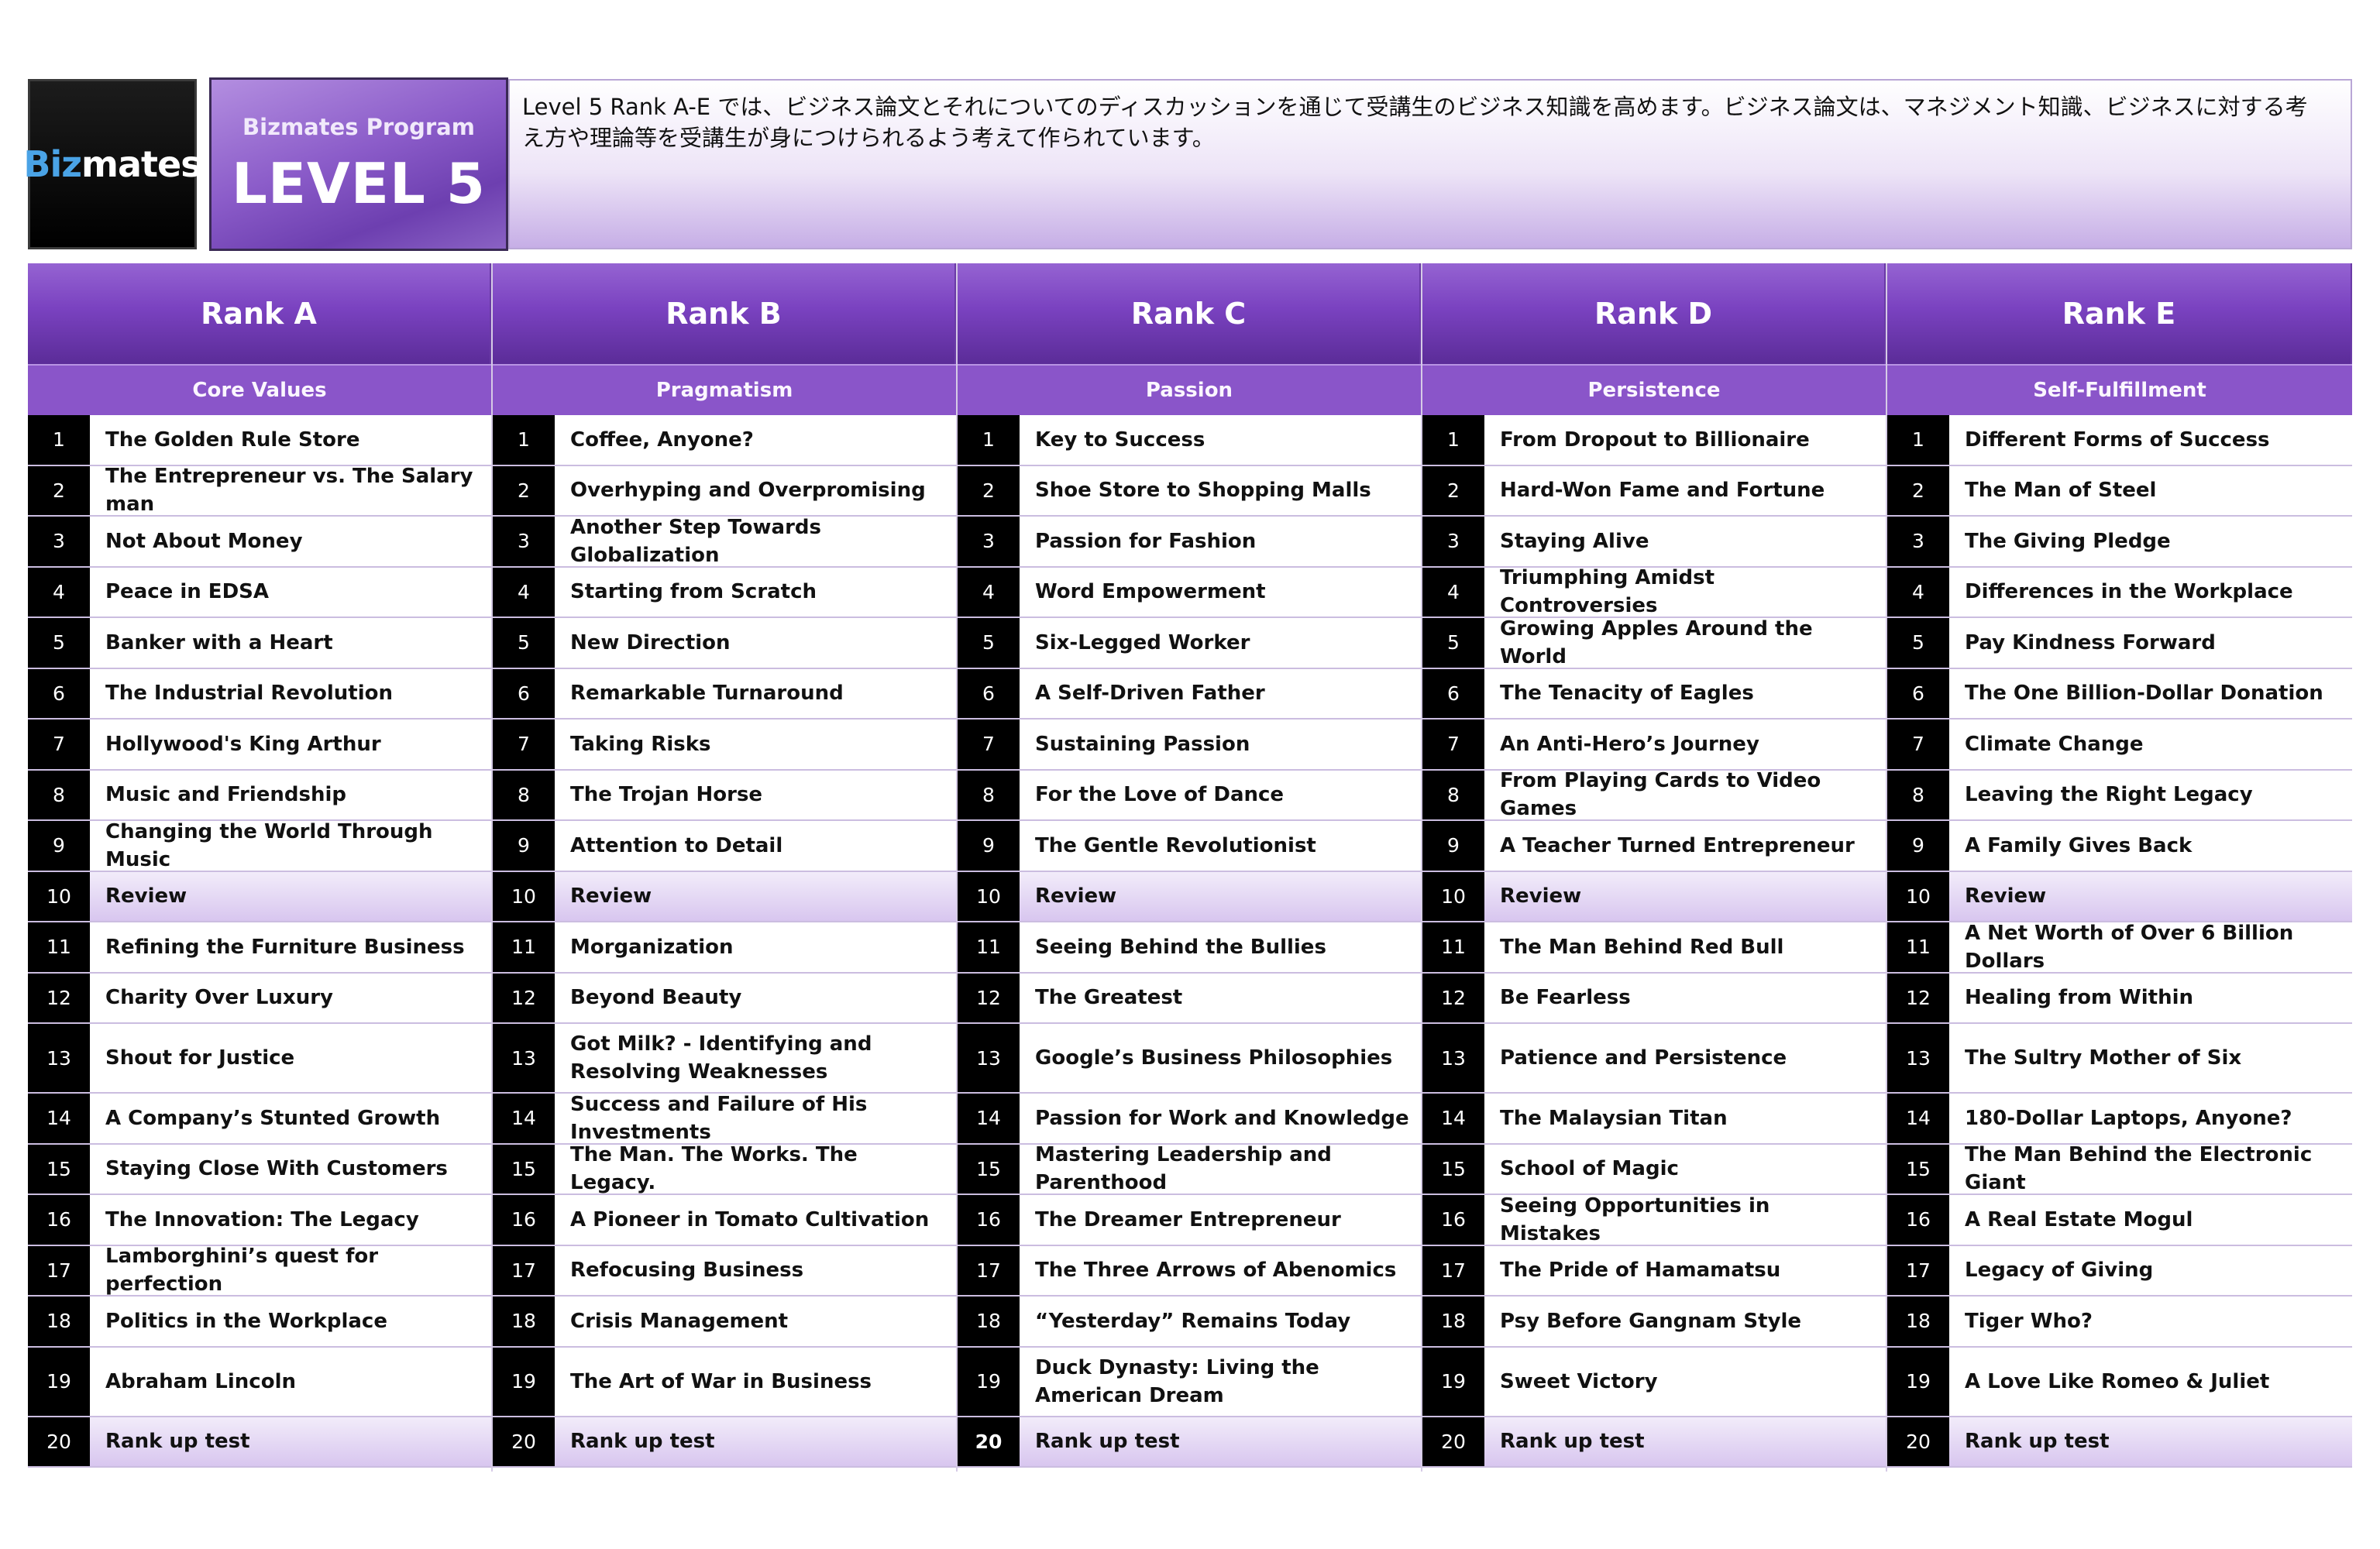 This screenshot has width=2380, height=1549. I want to click on lesson-title: The Gentle Revolutionist, so click(1221, 846).